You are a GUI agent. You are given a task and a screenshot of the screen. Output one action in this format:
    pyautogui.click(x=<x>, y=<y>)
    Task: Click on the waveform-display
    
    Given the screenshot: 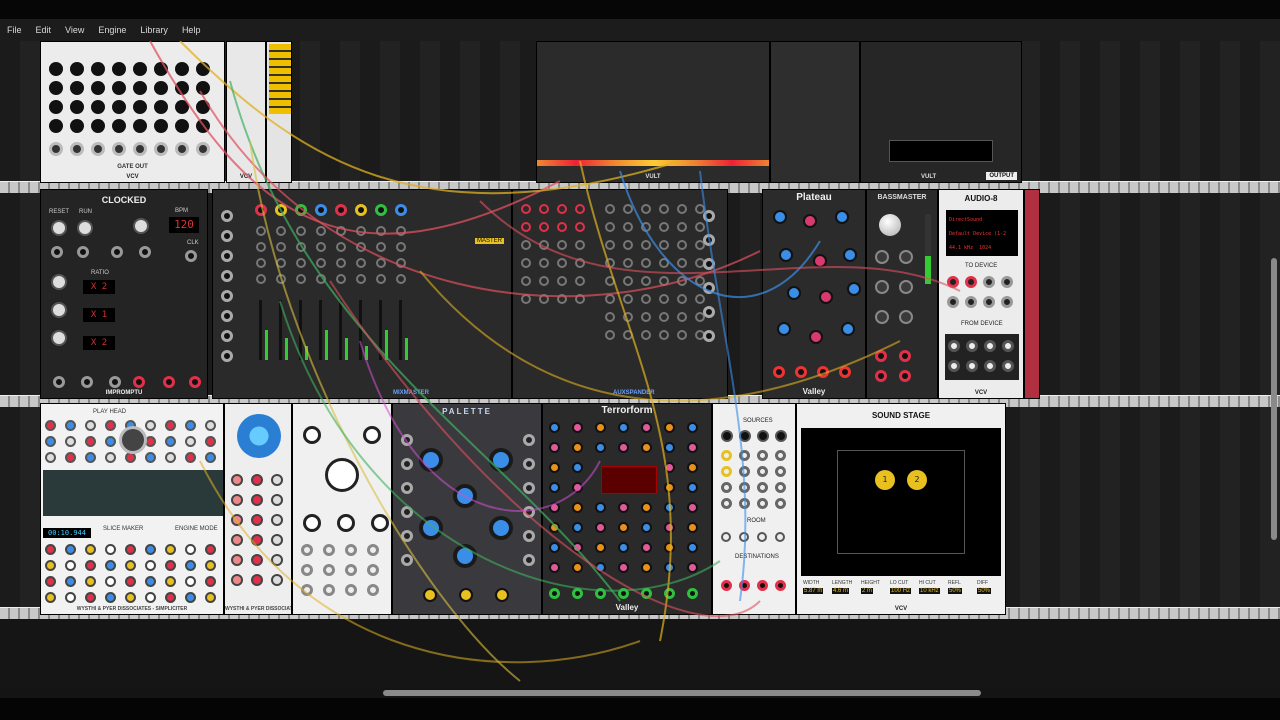 What is the action you would take?
    pyautogui.click(x=133, y=493)
    